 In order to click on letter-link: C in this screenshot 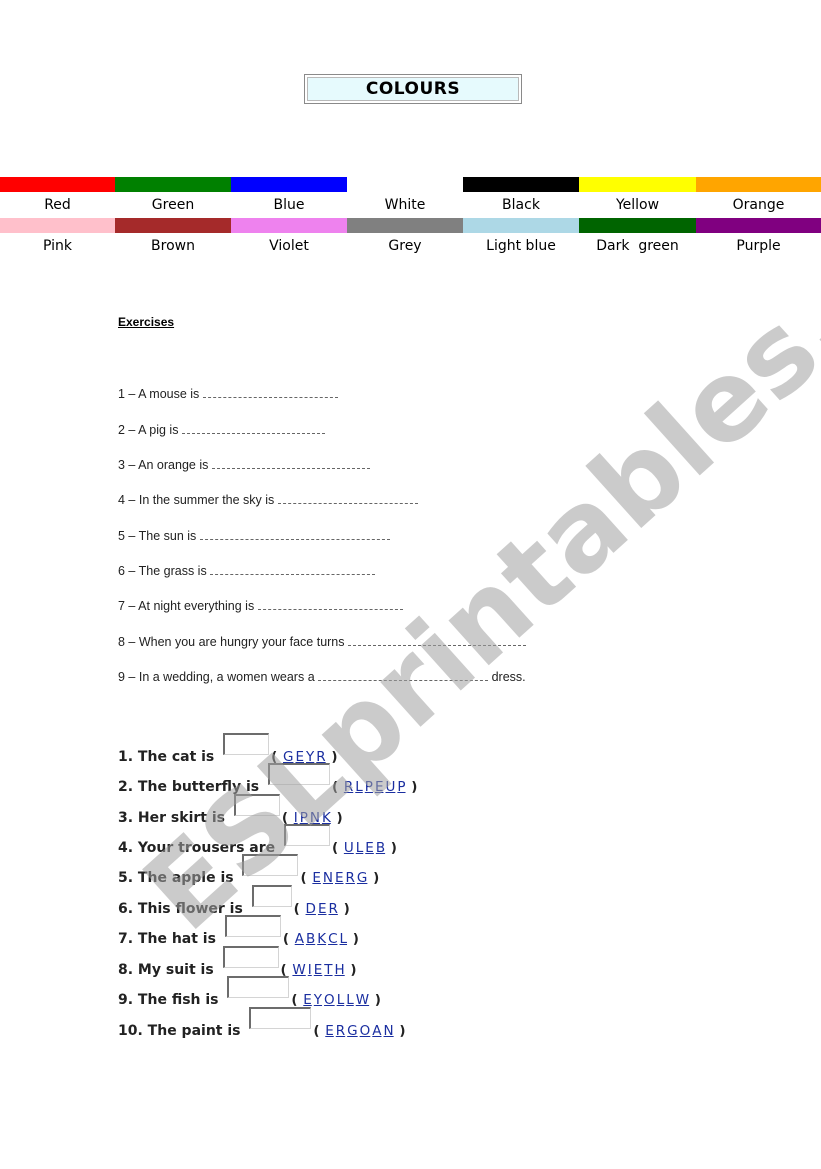, I will do `click(332, 939)`.